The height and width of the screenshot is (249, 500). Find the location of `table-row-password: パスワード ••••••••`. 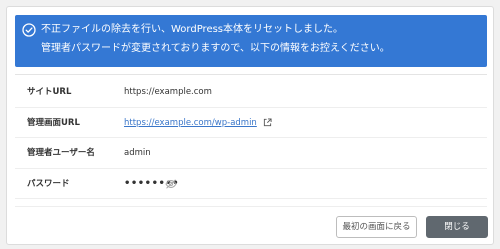

table-row-password: パスワード •••••••• is located at coordinates (251, 184).